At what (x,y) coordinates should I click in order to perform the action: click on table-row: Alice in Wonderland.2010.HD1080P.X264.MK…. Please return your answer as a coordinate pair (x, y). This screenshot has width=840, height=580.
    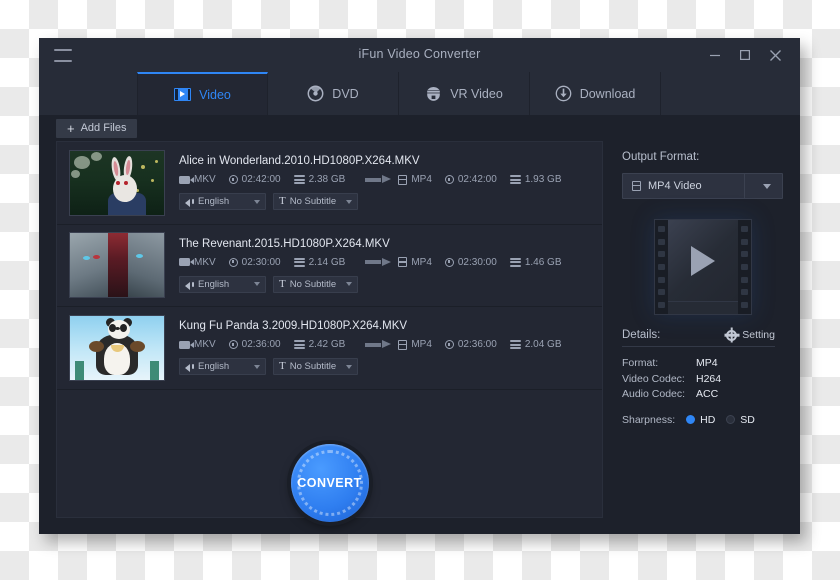
    Looking at the image, I should click on (329, 183).